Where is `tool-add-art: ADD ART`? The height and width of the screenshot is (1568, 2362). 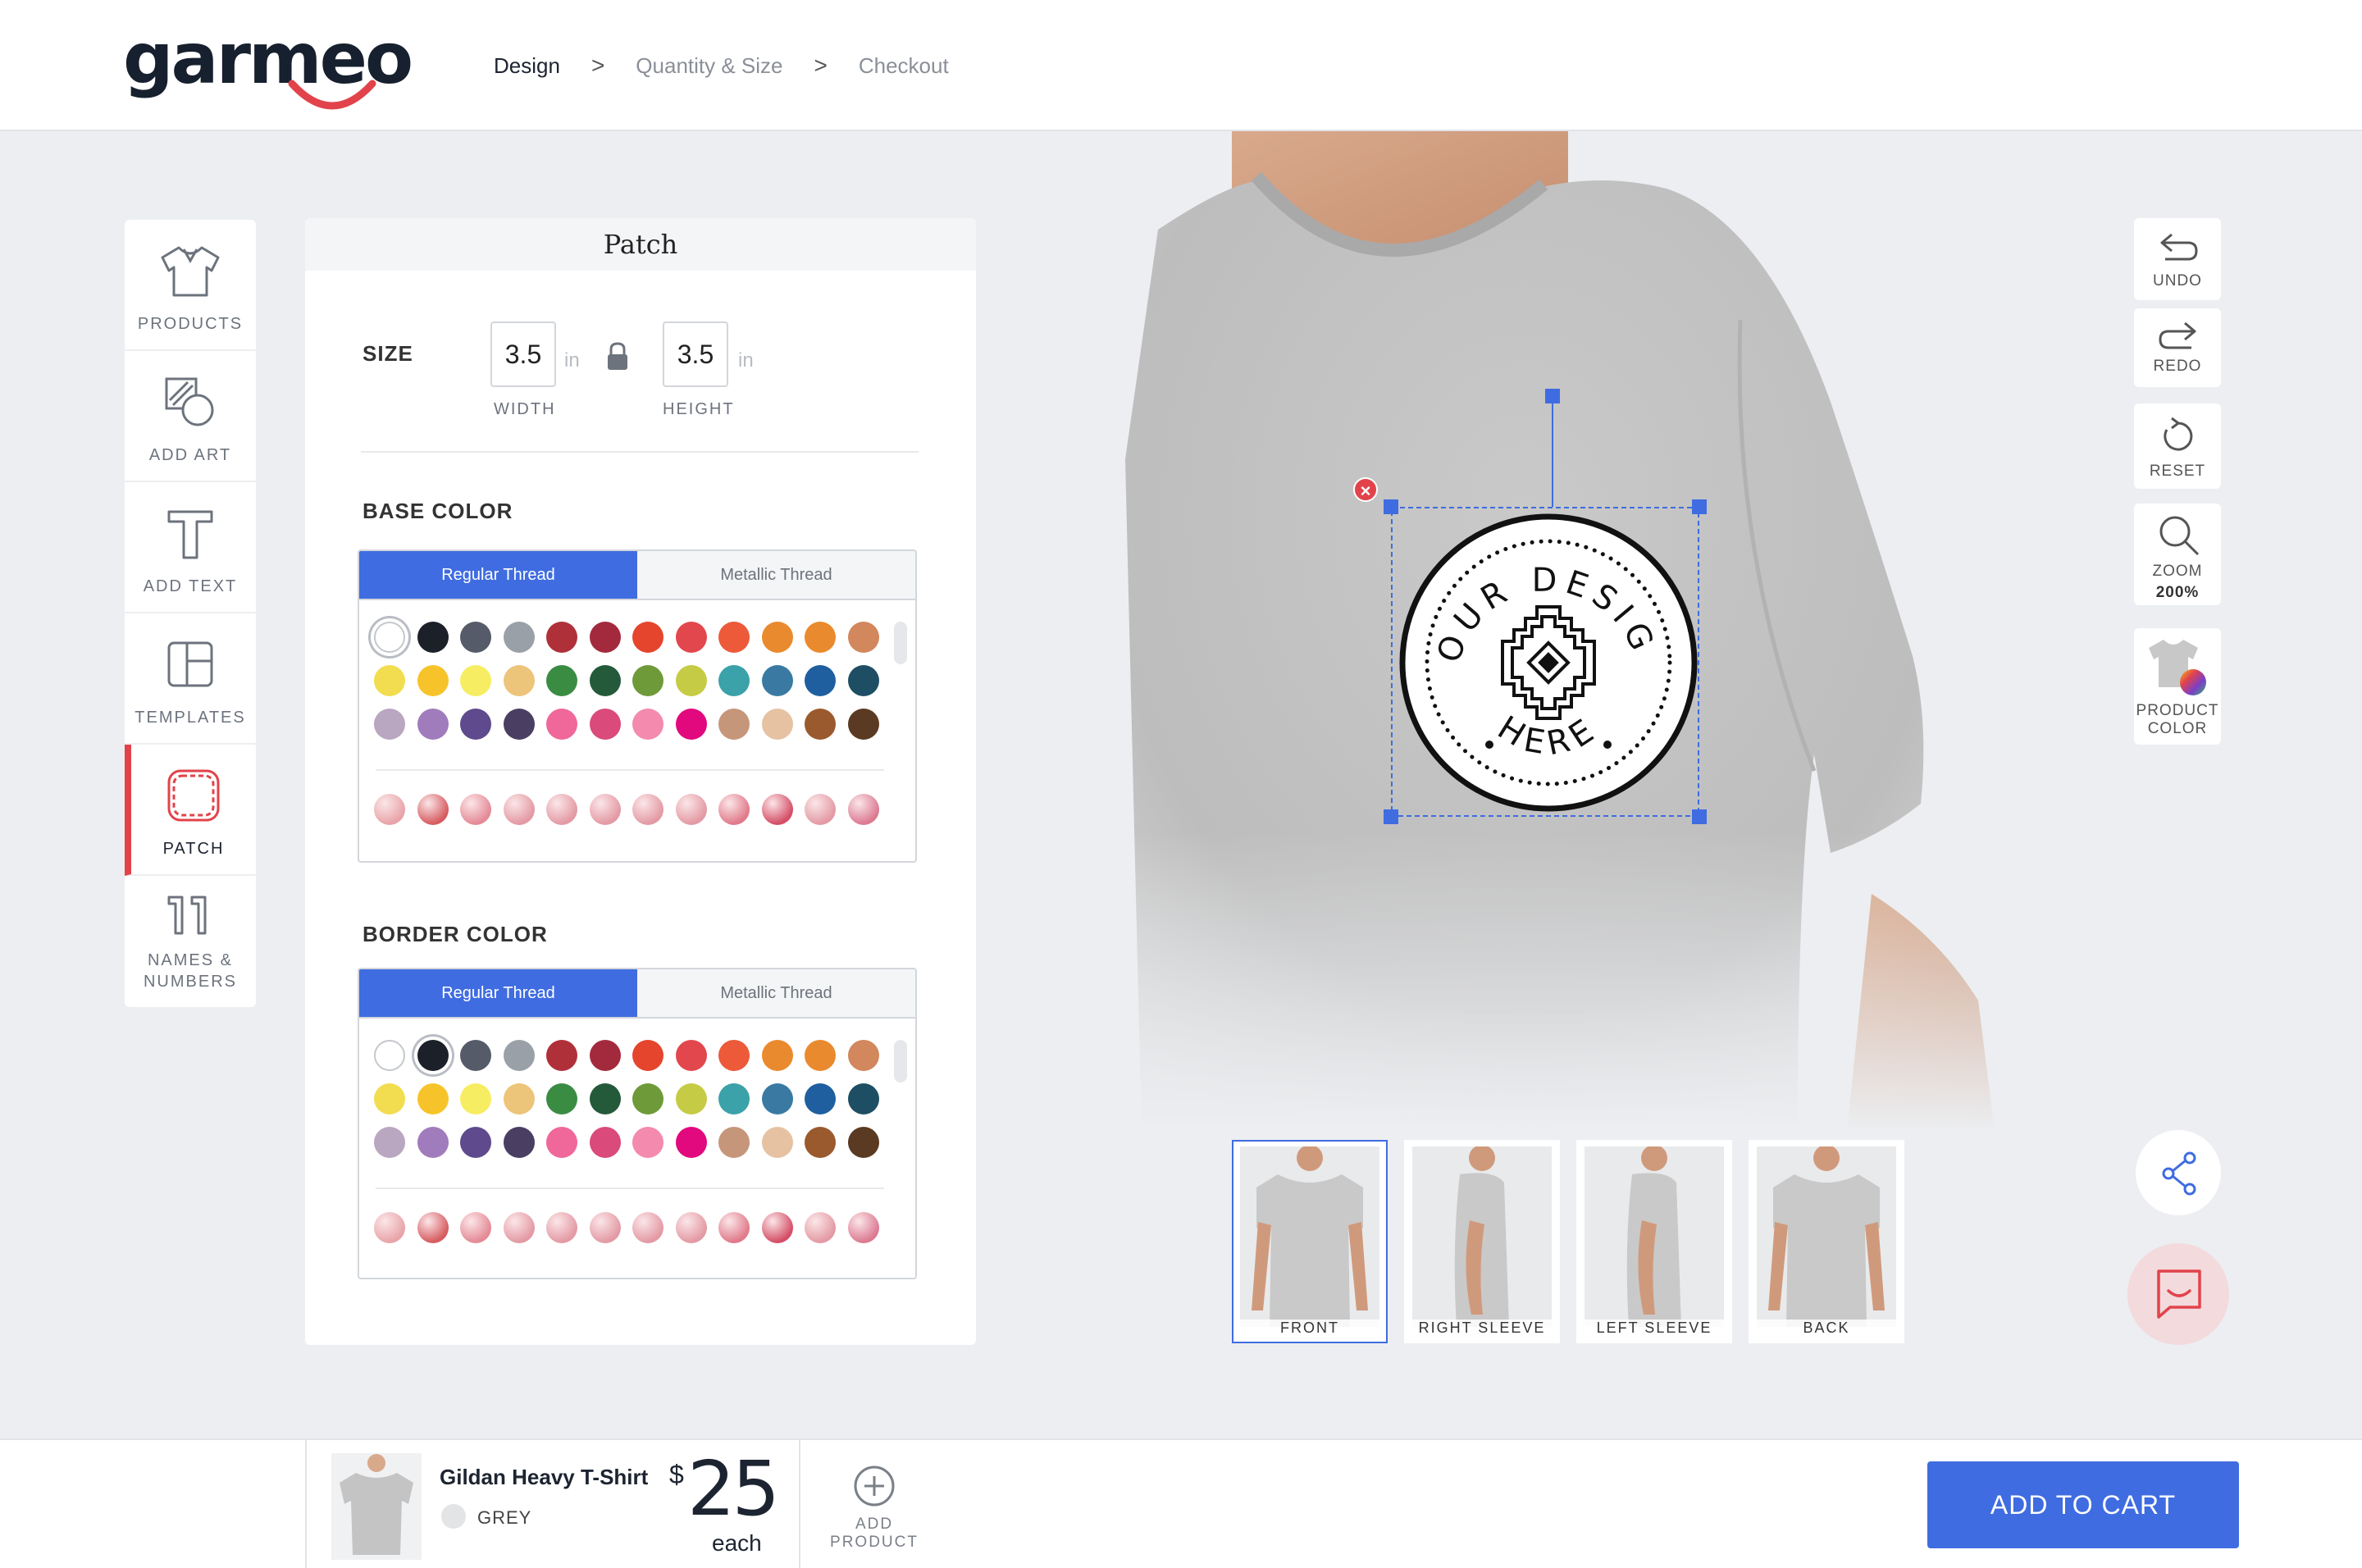
tool-add-art: ADD ART is located at coordinates (191, 417).